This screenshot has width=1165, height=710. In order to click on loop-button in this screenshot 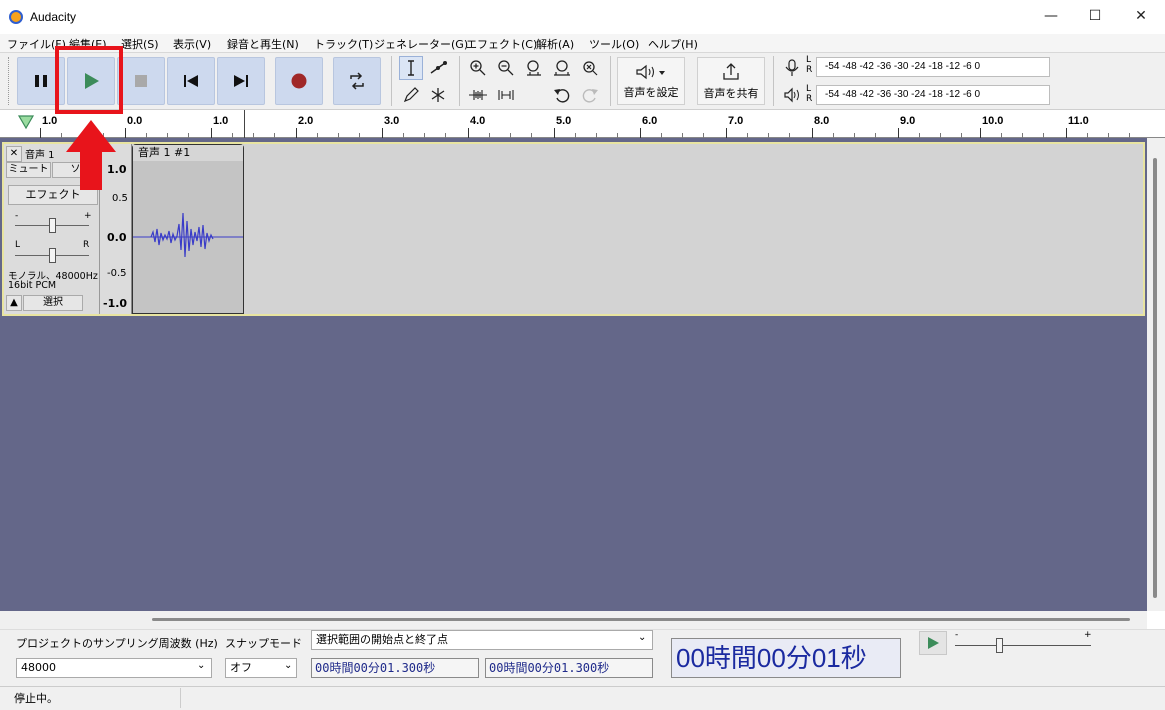, I will do `click(357, 81)`.